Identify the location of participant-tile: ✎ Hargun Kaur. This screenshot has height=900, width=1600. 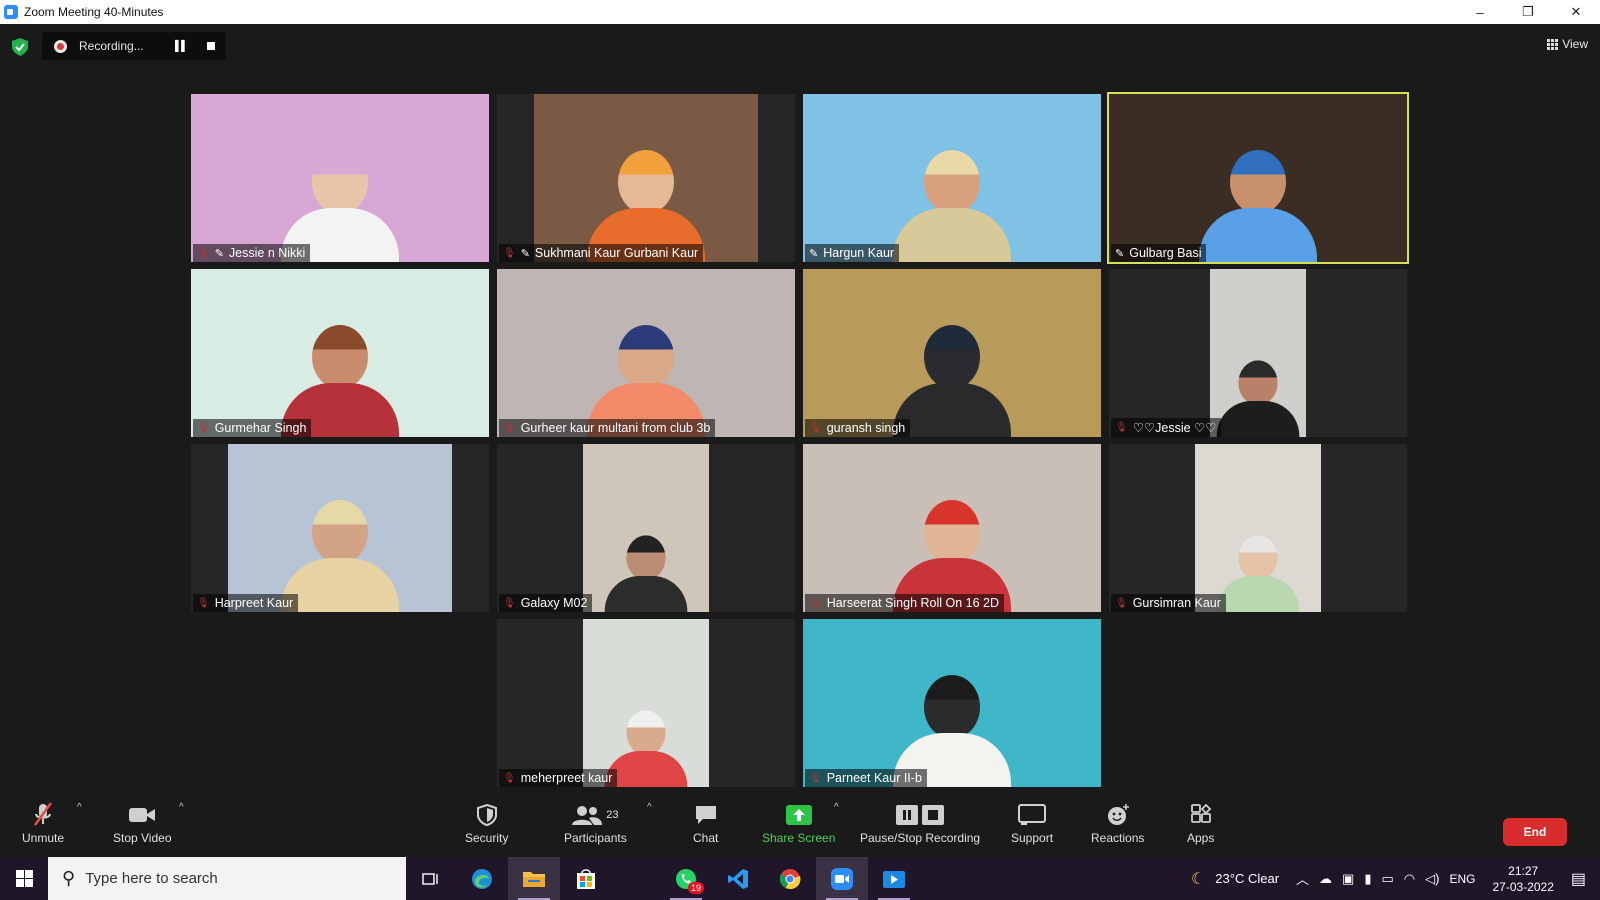
(952, 178).